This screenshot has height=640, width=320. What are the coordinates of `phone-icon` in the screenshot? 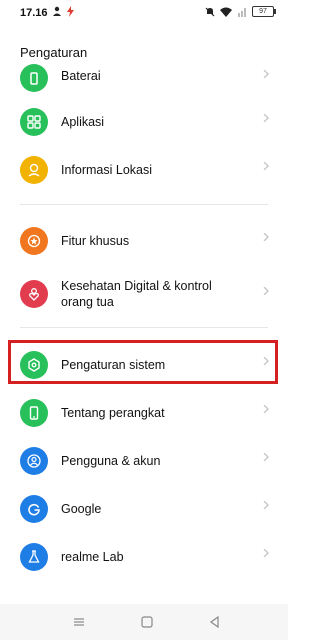 It's located at (34, 413).